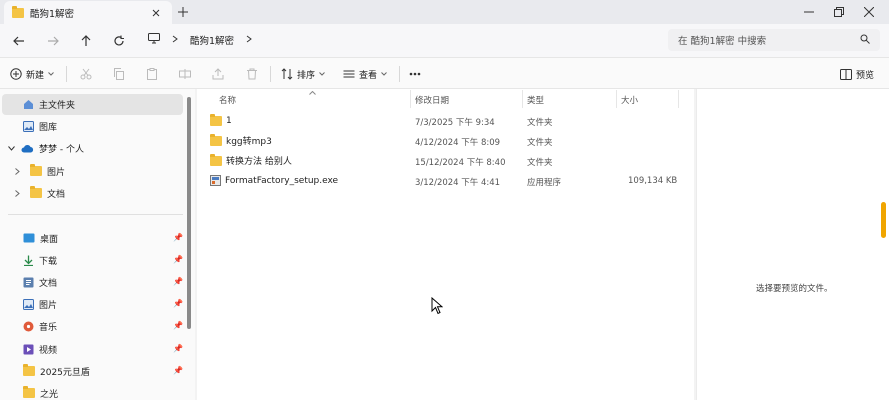 The image size is (889, 400). I want to click on paste-button, so click(152, 74).